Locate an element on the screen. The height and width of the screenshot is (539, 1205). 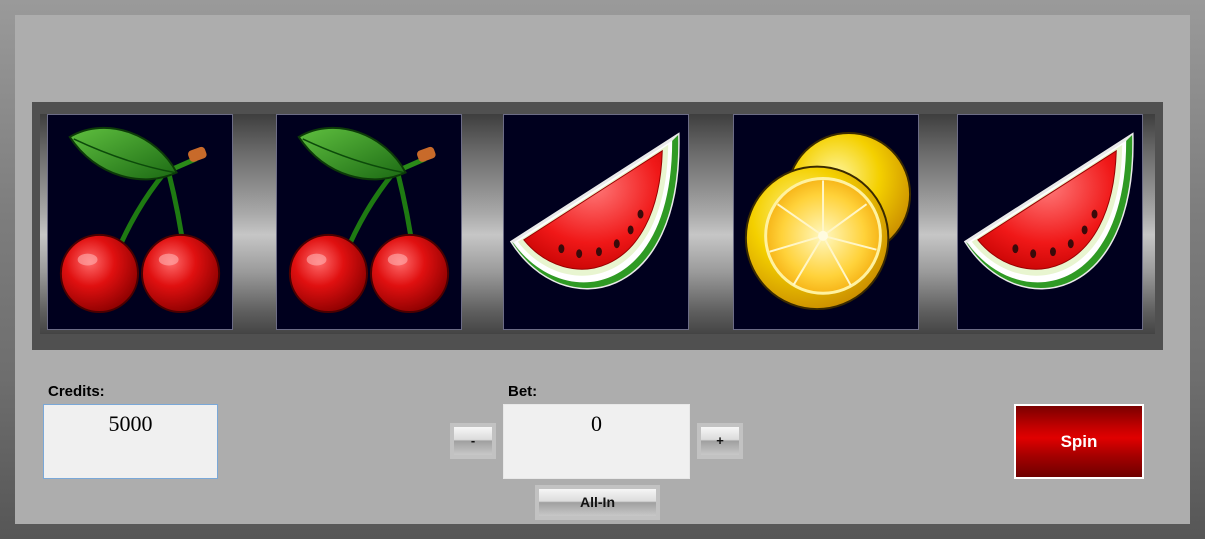
all-in-button: All-In is located at coordinates (597, 502).